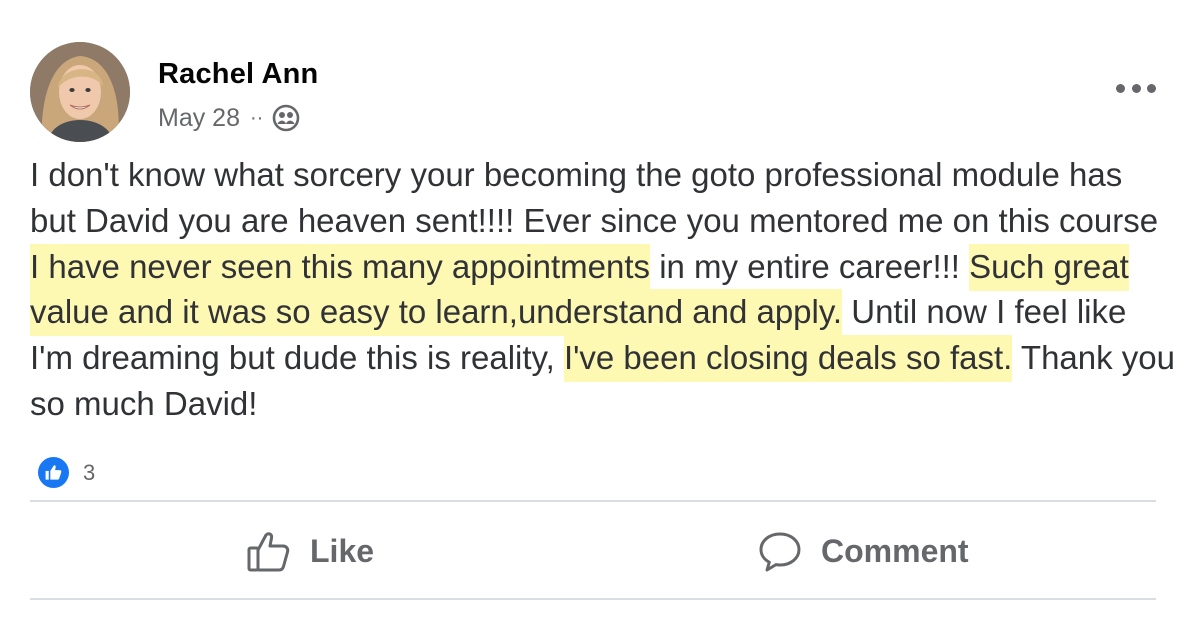 This screenshot has height=633, width=1200. What do you see at coordinates (780, 552) in the screenshot?
I see `comment-icon` at bounding box center [780, 552].